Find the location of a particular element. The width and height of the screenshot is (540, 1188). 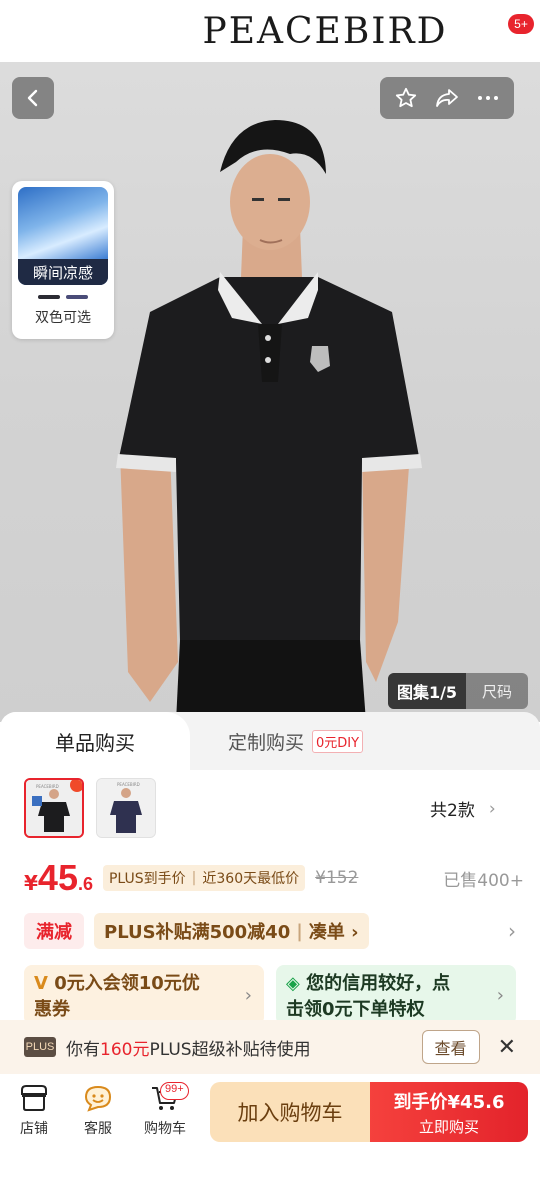

favorite-button is located at coordinates (406, 98).